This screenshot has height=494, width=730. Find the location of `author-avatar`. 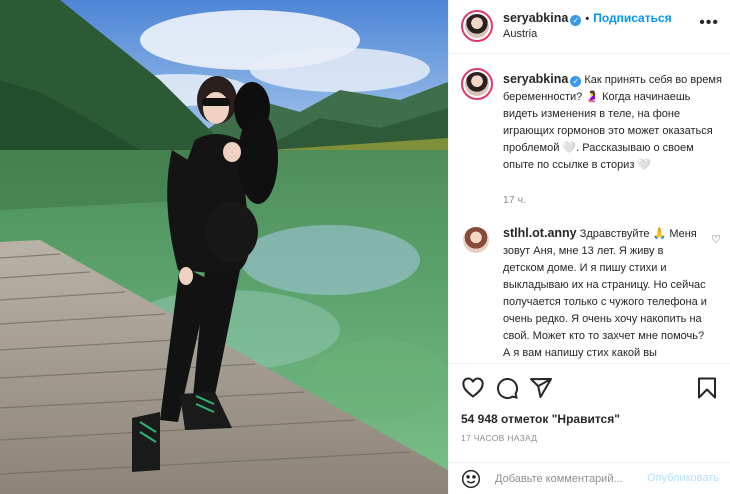

author-avatar is located at coordinates (477, 26).